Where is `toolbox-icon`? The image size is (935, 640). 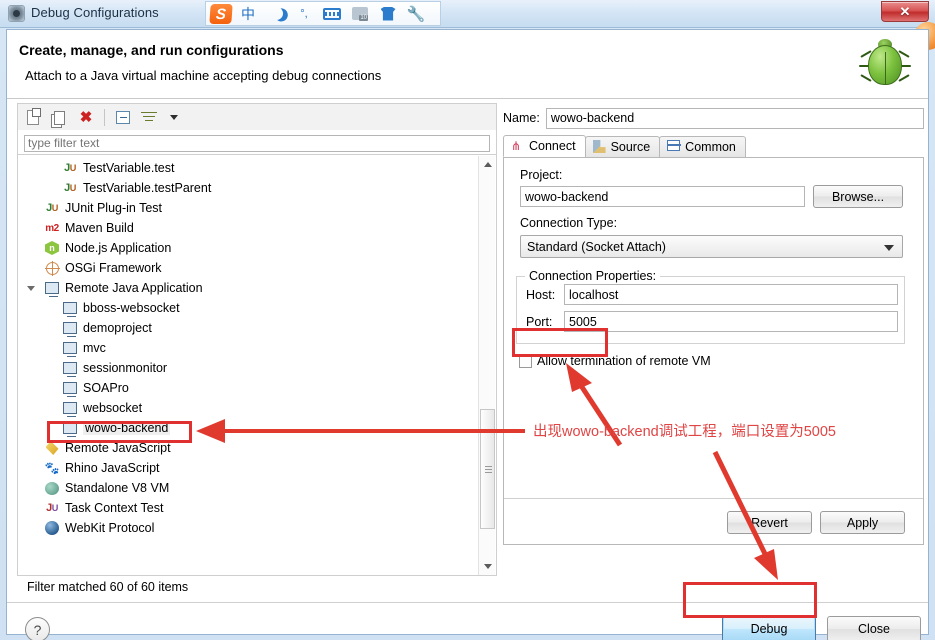
toolbox-icon is located at coordinates (360, 13).